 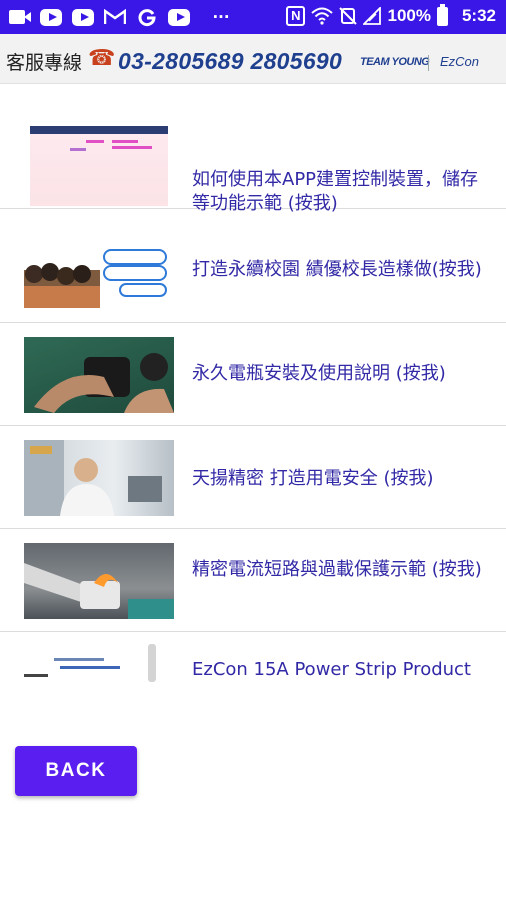 What do you see at coordinates (76, 771) in the screenshot?
I see `back-button: BACK` at bounding box center [76, 771].